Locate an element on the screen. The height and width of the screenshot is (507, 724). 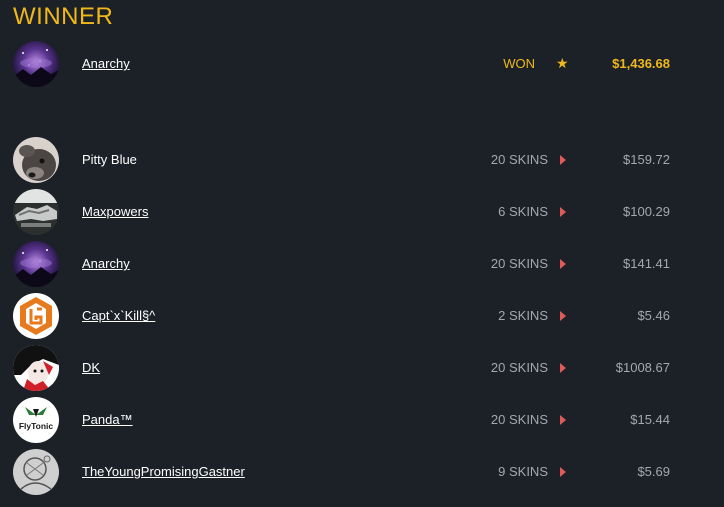
player-row: Anarchy 20 SKINS $141.41 is located at coordinates (362, 265).